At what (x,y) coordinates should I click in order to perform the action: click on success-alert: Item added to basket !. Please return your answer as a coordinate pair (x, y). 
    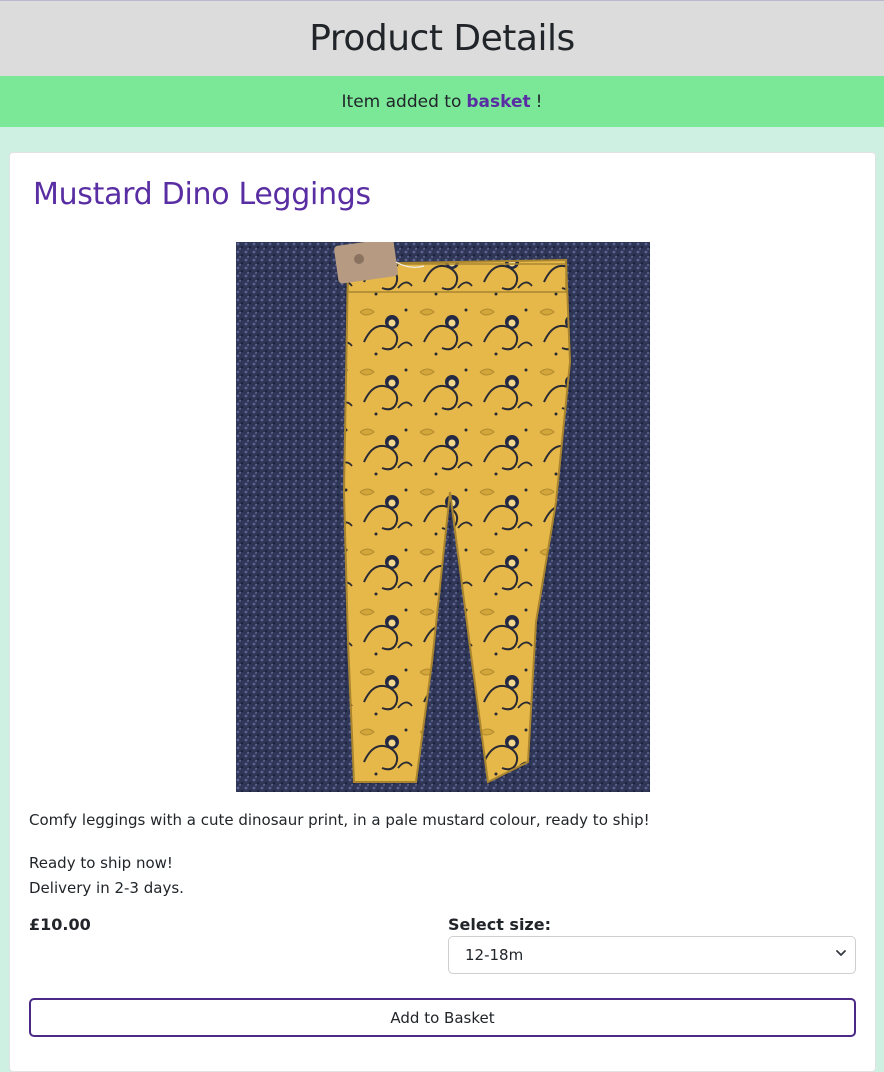
    Looking at the image, I should click on (442, 101).